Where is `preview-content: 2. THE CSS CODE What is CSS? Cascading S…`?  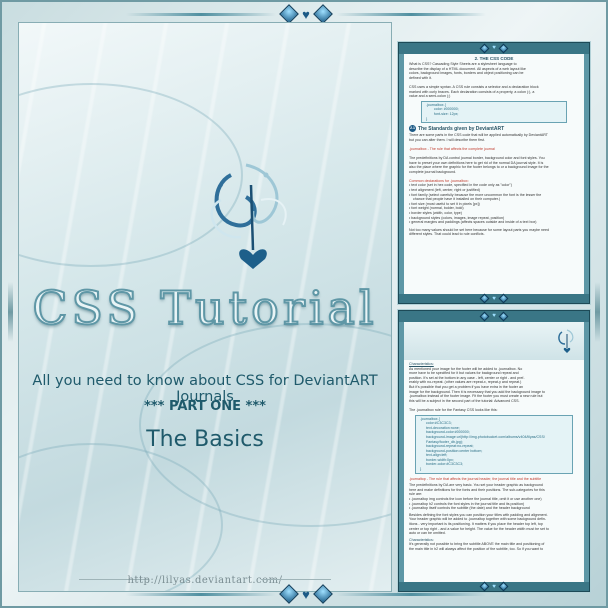 preview-content: 2. THE CSS CODE What is CSS? Cascading S… is located at coordinates (494, 174).